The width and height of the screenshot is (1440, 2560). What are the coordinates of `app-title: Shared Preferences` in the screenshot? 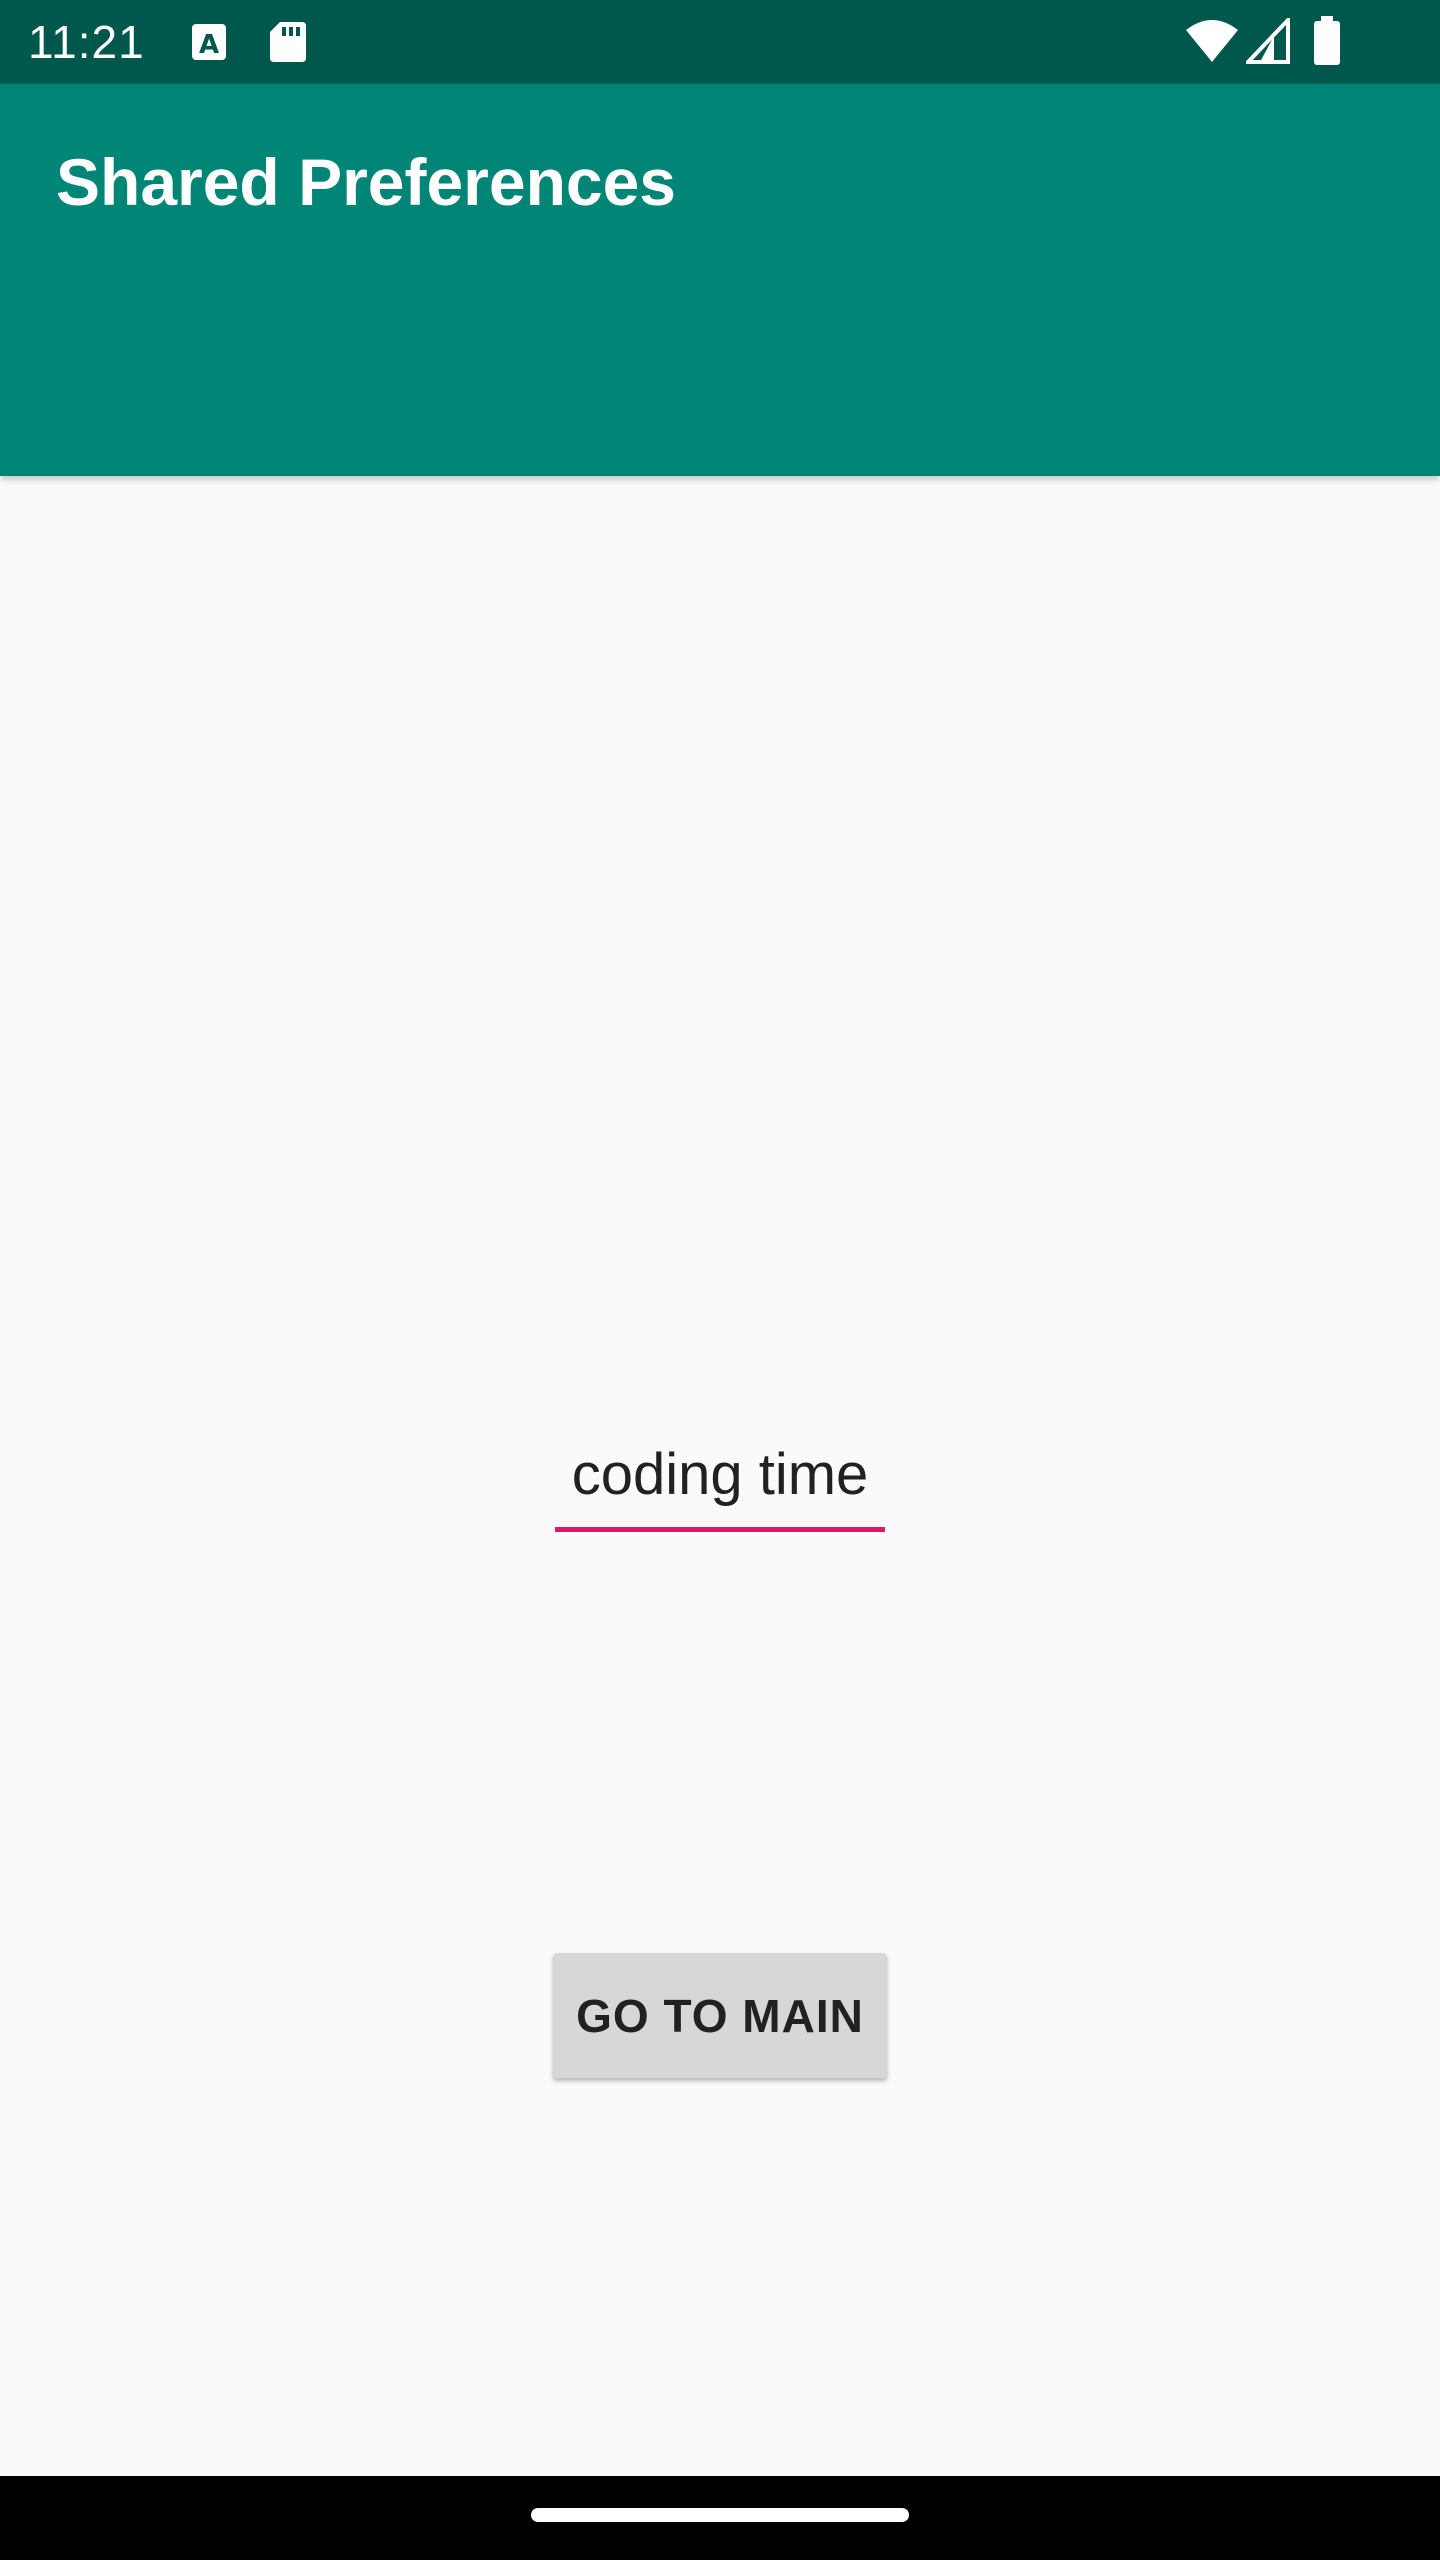 It's located at (366, 182).